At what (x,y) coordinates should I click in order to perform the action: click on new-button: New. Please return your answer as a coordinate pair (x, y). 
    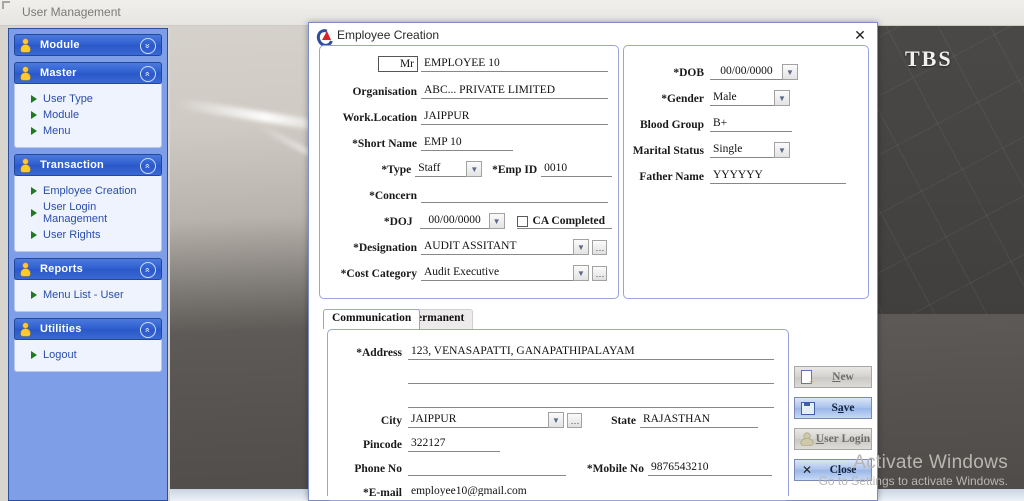
    Looking at the image, I should click on (833, 377).